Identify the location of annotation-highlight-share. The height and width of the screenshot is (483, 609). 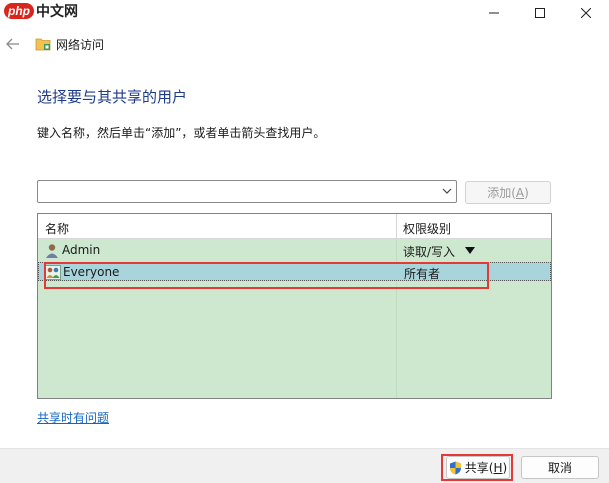
(477, 467).